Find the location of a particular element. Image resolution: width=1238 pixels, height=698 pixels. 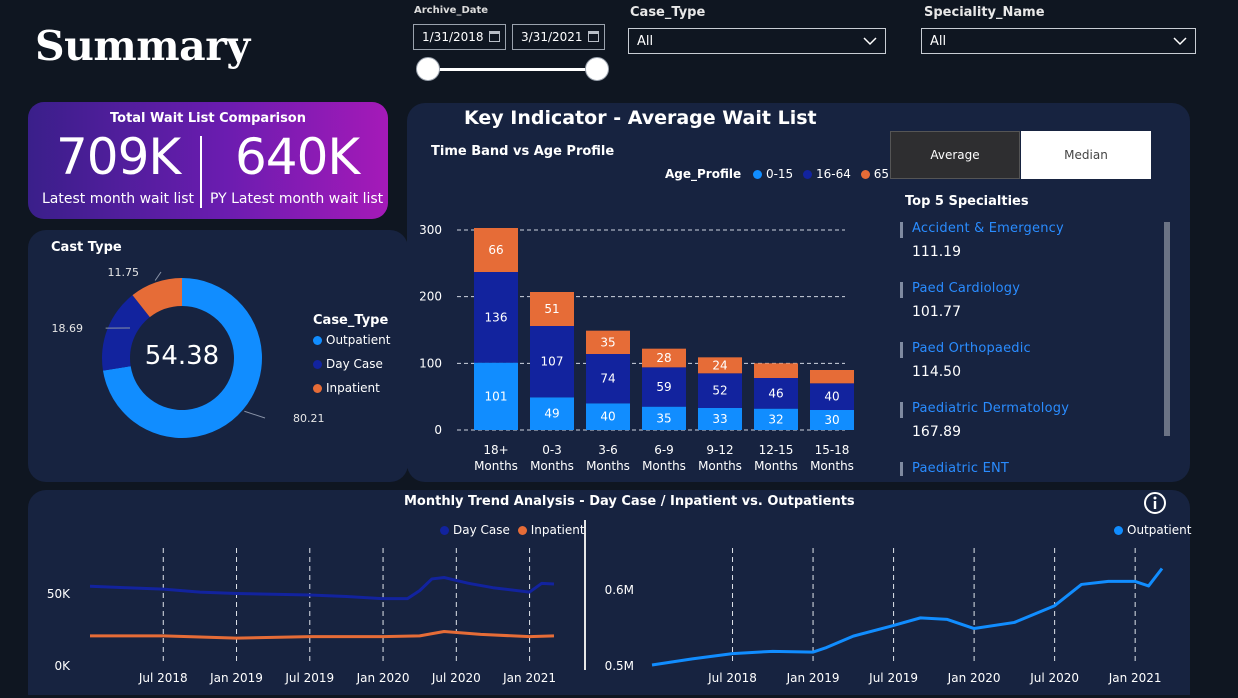

y-tick-label: 0 is located at coordinates (438, 430).